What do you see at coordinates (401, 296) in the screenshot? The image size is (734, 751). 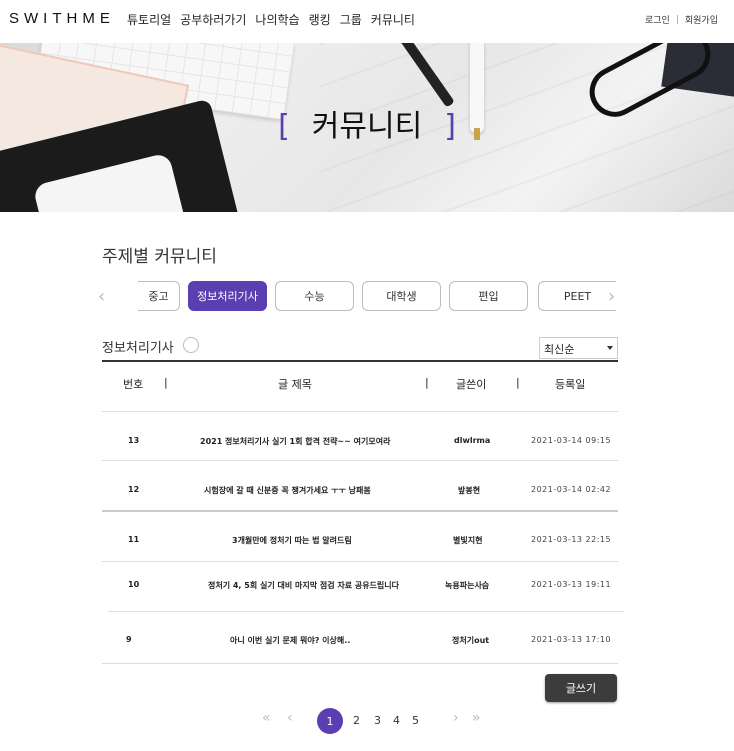 I see `category-pill-university: 대학생` at bounding box center [401, 296].